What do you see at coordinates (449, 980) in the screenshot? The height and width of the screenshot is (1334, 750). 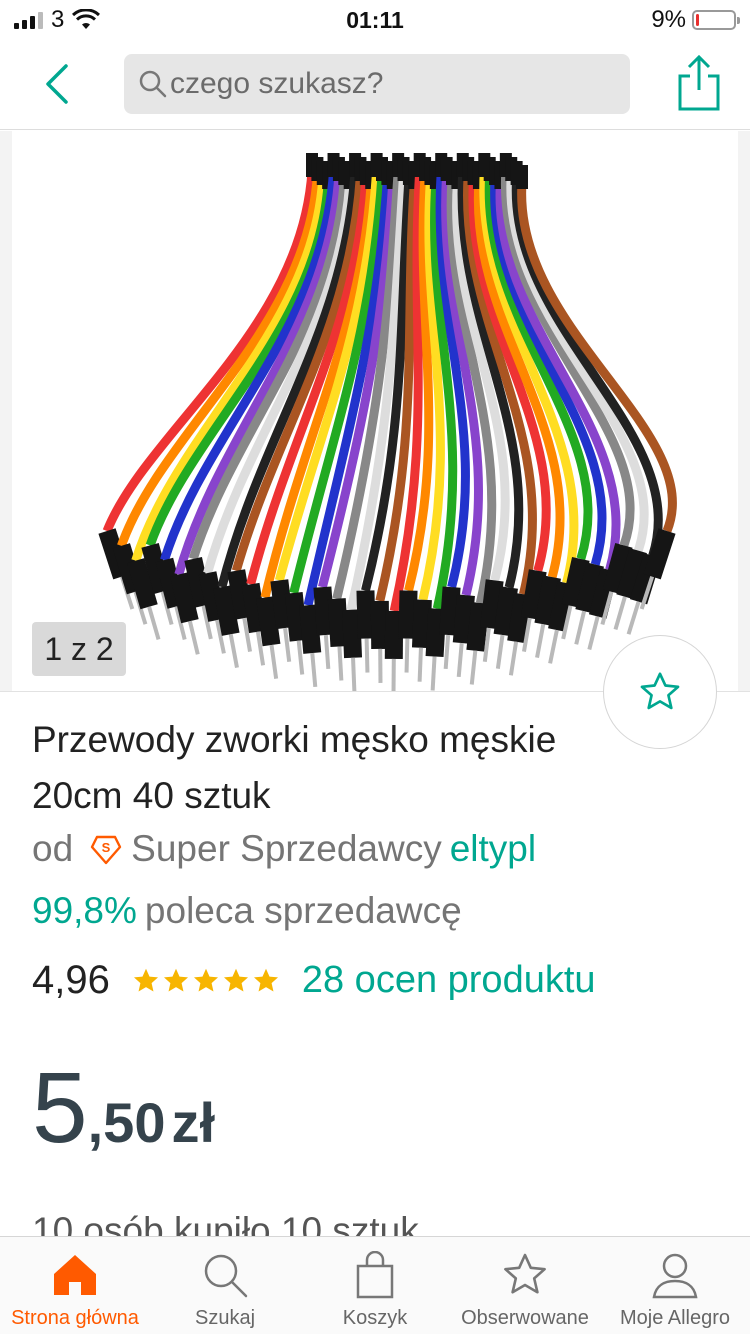 I see `reviews-link: 28 ocen produktu` at bounding box center [449, 980].